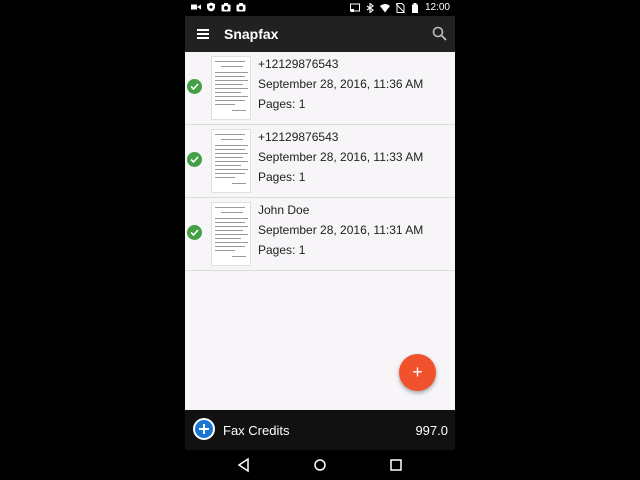 The height and width of the screenshot is (480, 640). I want to click on status-time: 12:00, so click(437, 7).